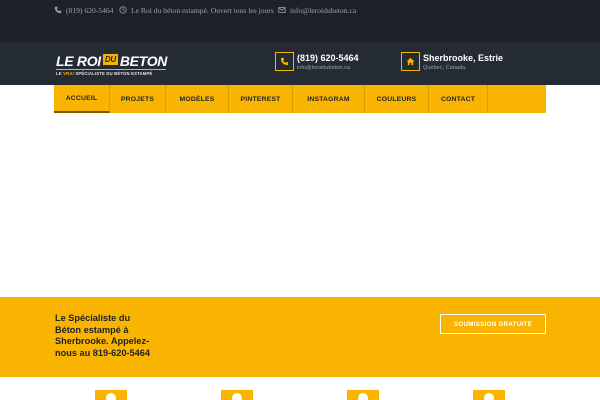 The height and width of the screenshot is (400, 600). I want to click on logo-tag-rest: SPÉCIALISTE DU BÉTON ESTAMPÉ, so click(114, 73).